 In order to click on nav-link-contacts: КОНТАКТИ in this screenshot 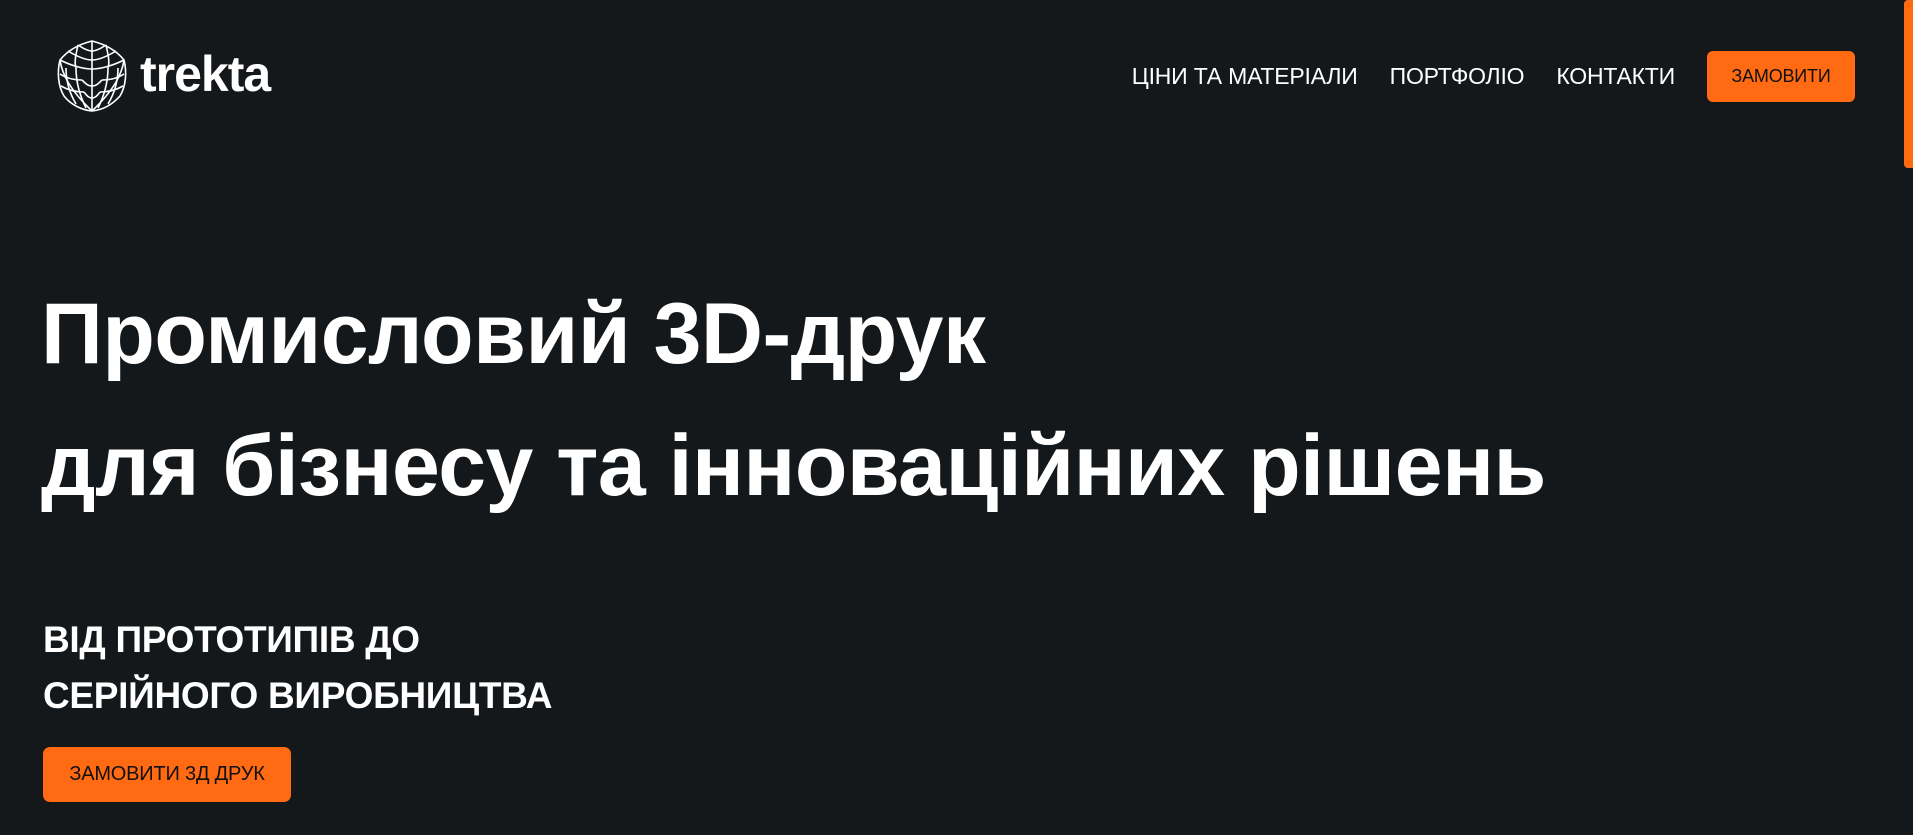, I will do `click(1615, 76)`.